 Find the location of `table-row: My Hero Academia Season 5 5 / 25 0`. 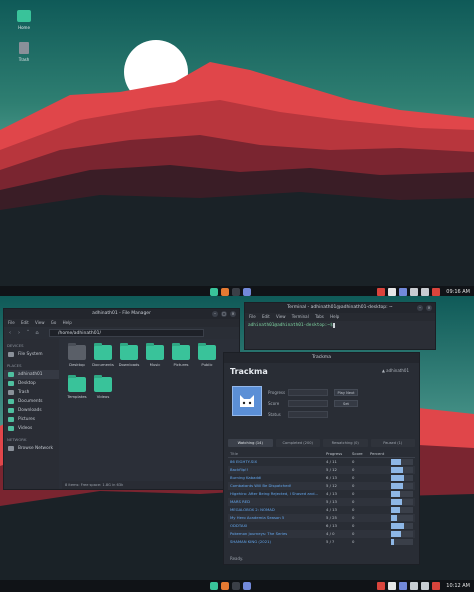

table-row: My Hero Academia Season 5 5 / 25 0 is located at coordinates (321, 518).